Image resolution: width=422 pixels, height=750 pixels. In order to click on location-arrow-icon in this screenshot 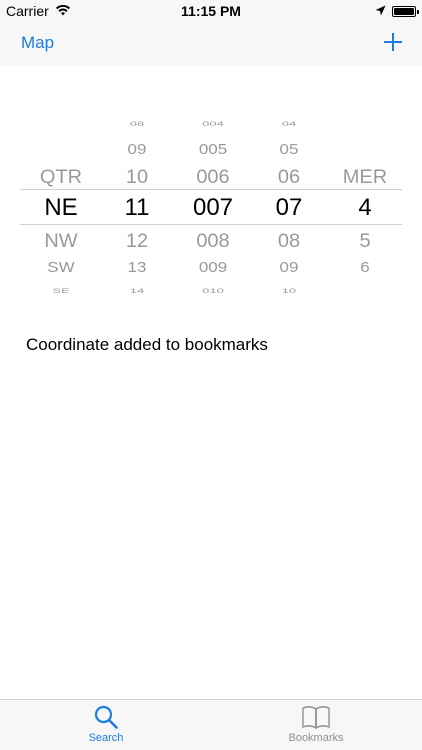, I will do `click(380, 11)`.